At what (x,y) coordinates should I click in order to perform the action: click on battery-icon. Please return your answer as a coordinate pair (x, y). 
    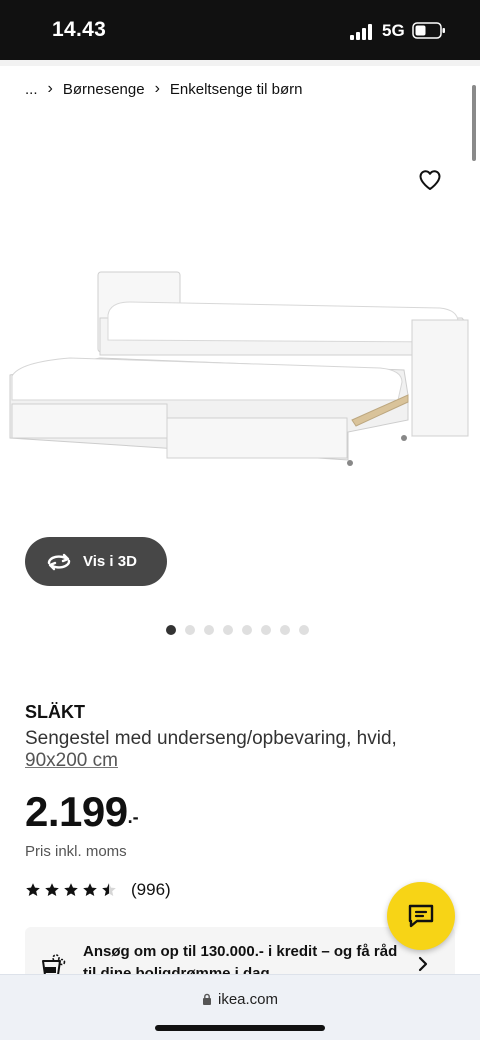
    Looking at the image, I should click on (428, 30).